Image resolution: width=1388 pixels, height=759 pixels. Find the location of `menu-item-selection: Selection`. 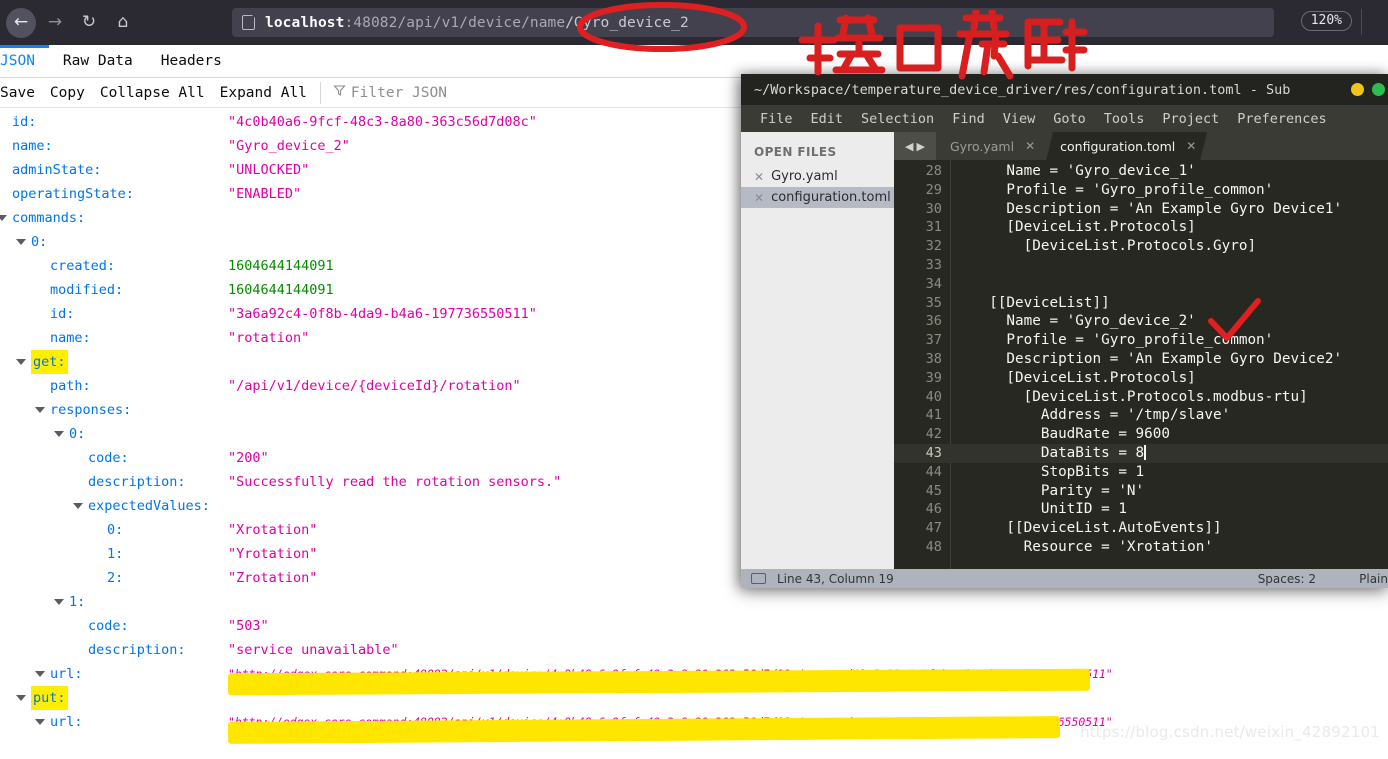

menu-item-selection: Selection is located at coordinates (897, 119).